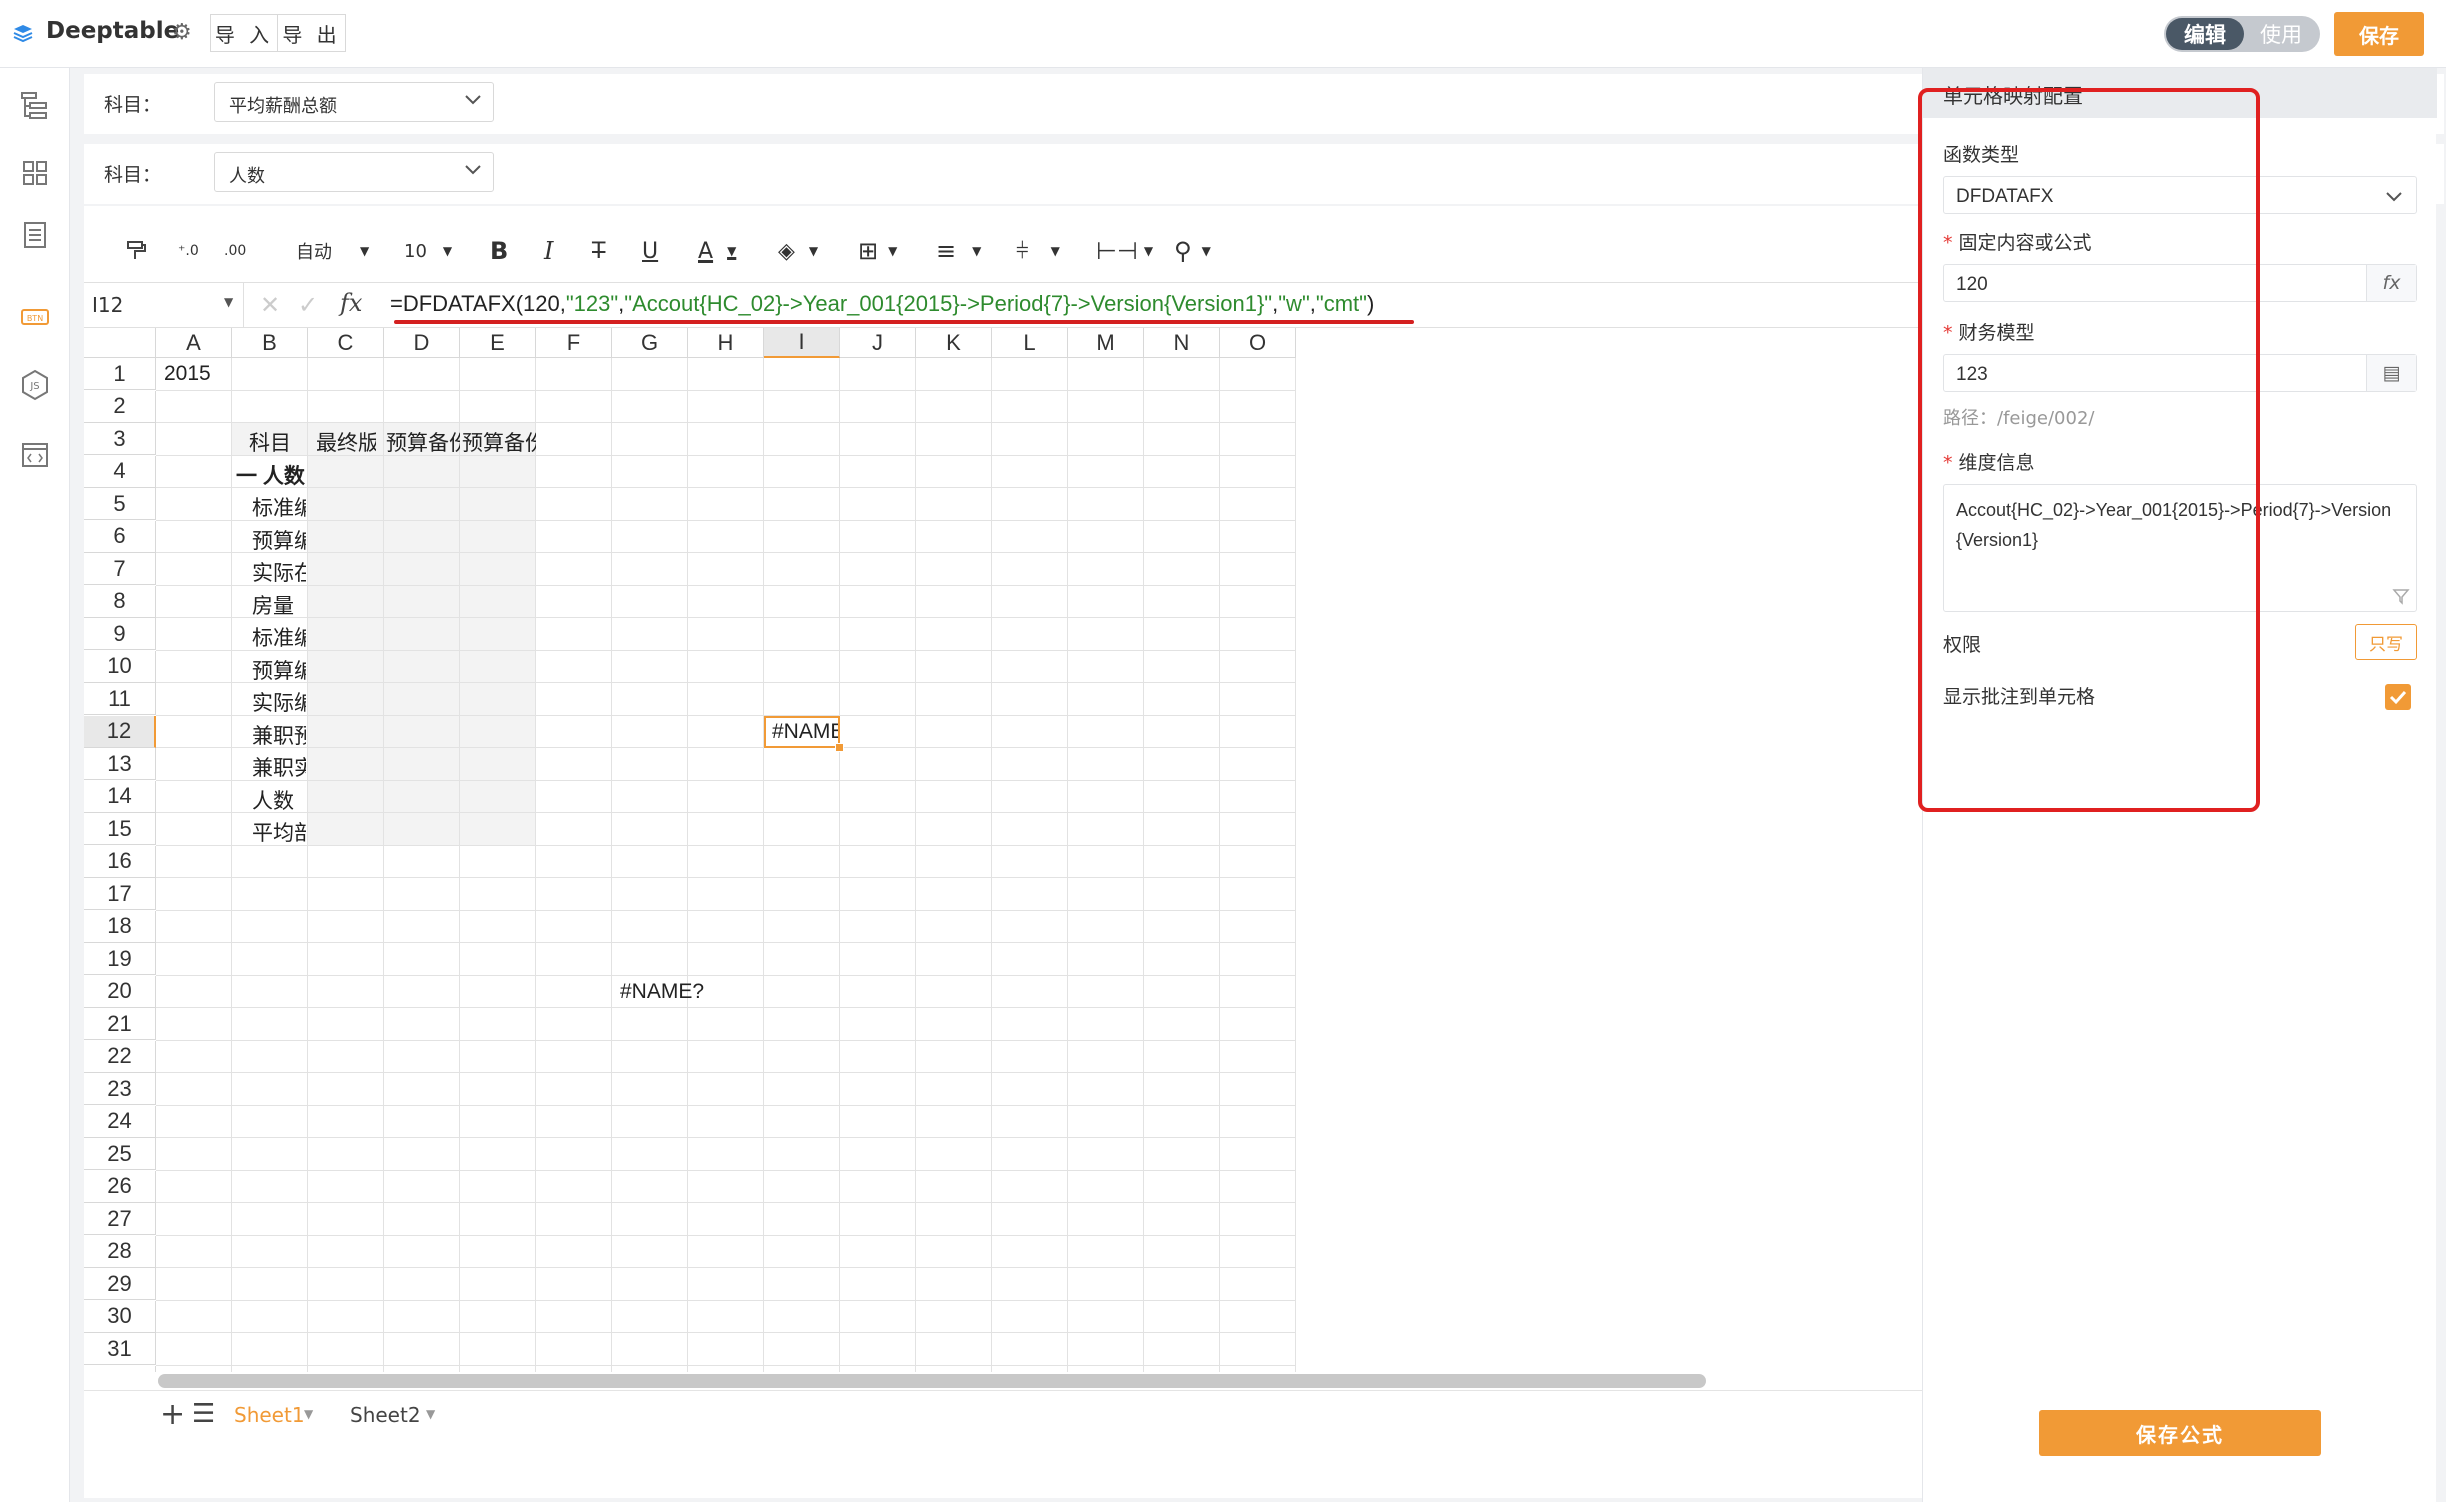 The height and width of the screenshot is (1502, 2446). Describe the element at coordinates (120, 374) in the screenshot. I see `row-header: 1` at that location.